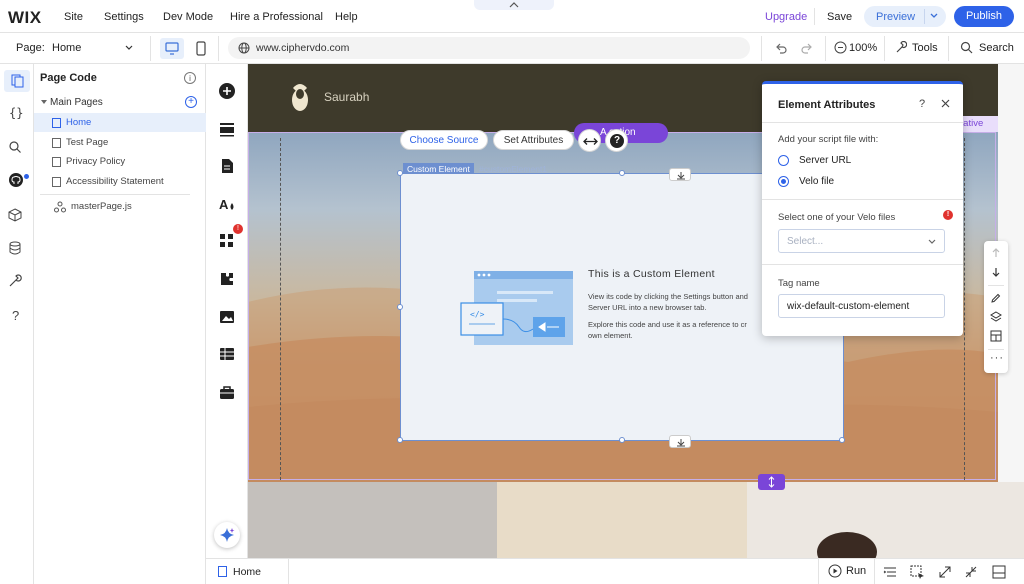 This screenshot has height=584, width=1024. Describe the element at coordinates (227, 91) in the screenshot. I see `add-plus-icon` at that location.